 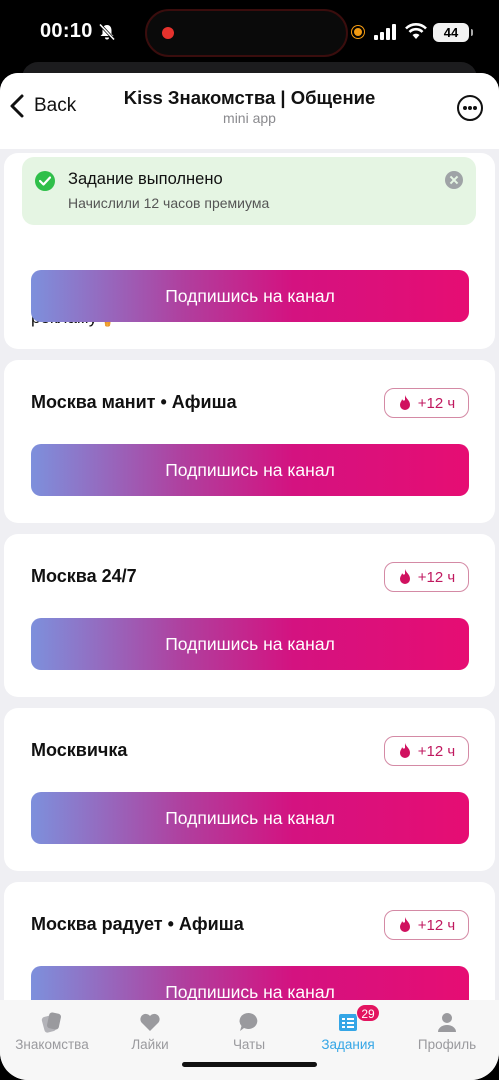 I want to click on status-time: 00:10, so click(x=66, y=31).